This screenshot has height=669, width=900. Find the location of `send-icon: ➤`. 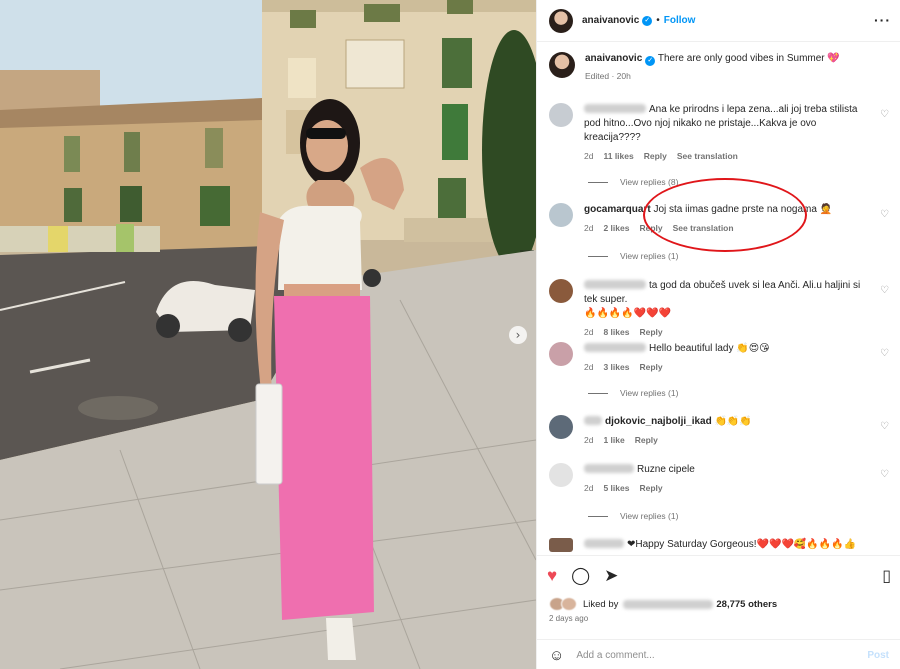

send-icon: ➤ is located at coordinates (611, 576).